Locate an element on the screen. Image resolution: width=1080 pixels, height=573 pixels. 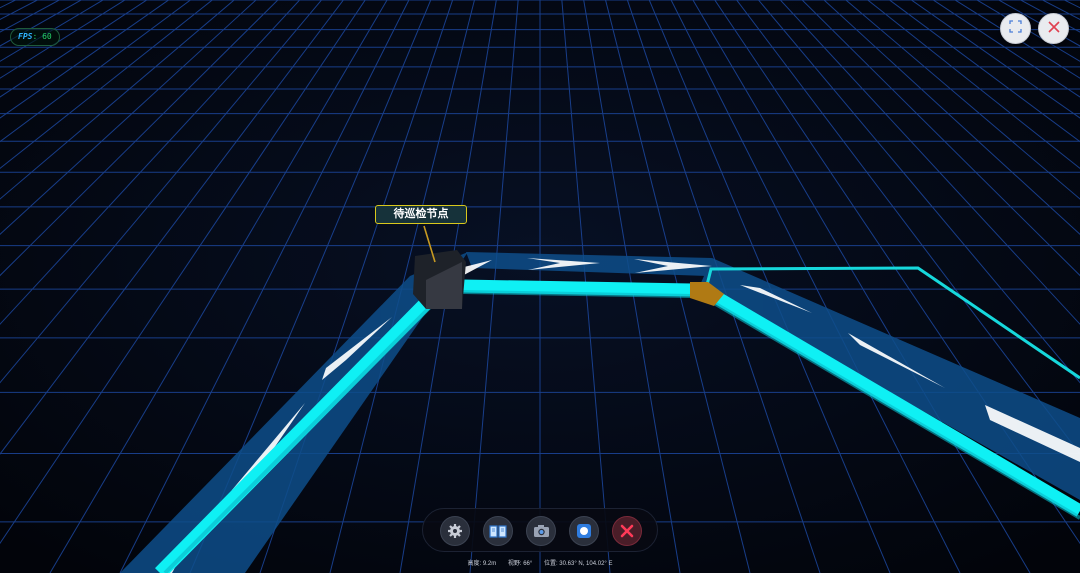
bottom-toolbar is located at coordinates (540, 530).